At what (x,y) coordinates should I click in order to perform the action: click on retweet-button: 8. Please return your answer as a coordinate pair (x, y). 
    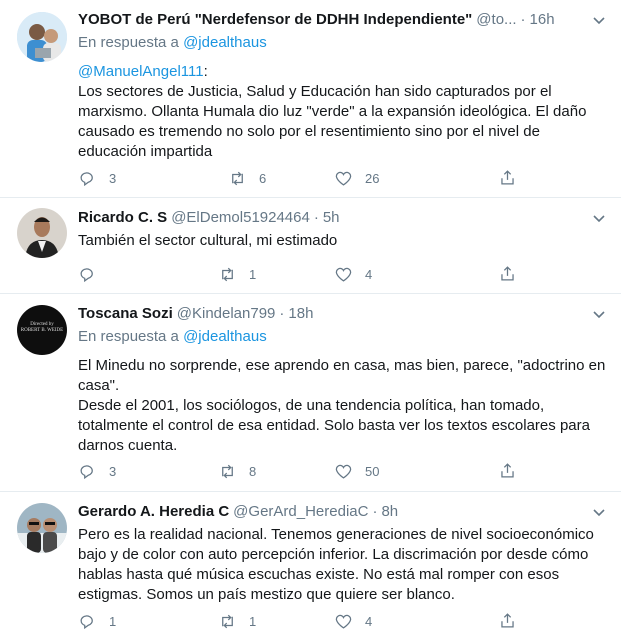
    Looking at the image, I should click on (264, 471).